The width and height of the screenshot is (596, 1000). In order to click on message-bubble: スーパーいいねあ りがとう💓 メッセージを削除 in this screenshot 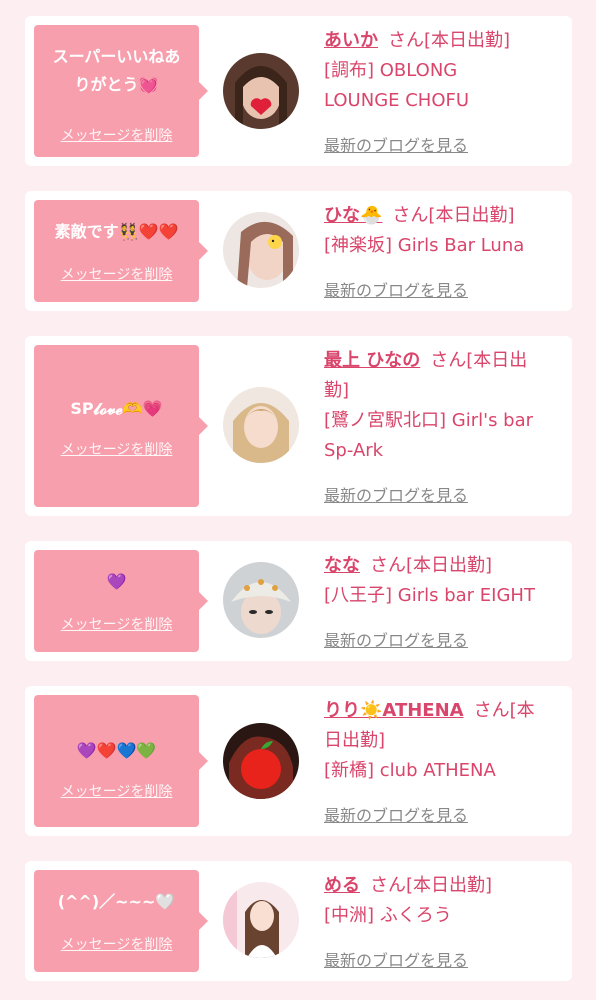, I will do `click(121, 91)`.